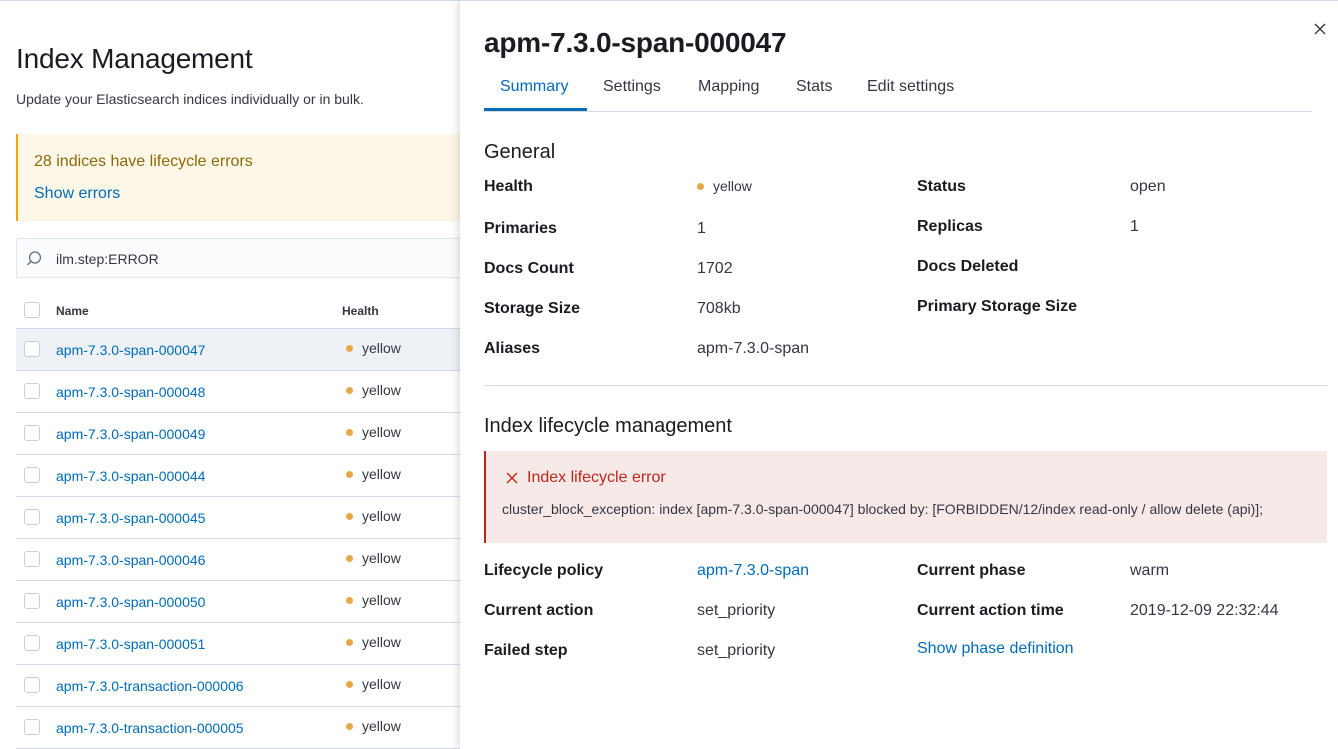  Describe the element at coordinates (130, 476) in the screenshot. I see `index-name-link: apm-7.3.0-span-000044` at that location.